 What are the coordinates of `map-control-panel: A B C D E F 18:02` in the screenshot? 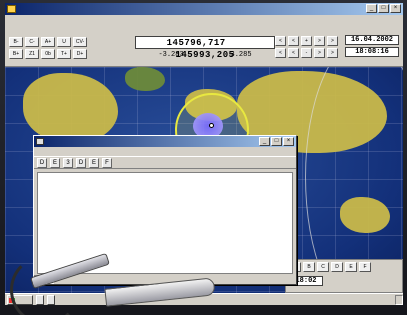 It's located at (344, 276).